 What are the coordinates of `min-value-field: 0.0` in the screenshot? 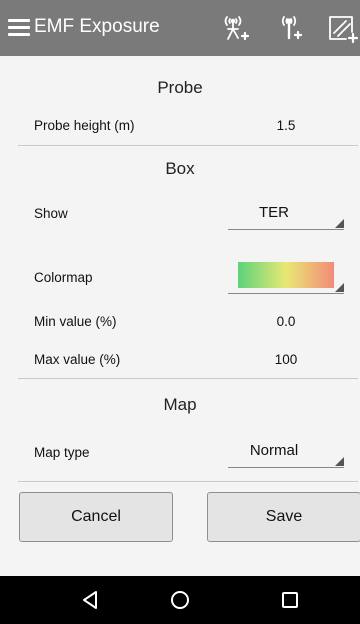 It's located at (286, 322).